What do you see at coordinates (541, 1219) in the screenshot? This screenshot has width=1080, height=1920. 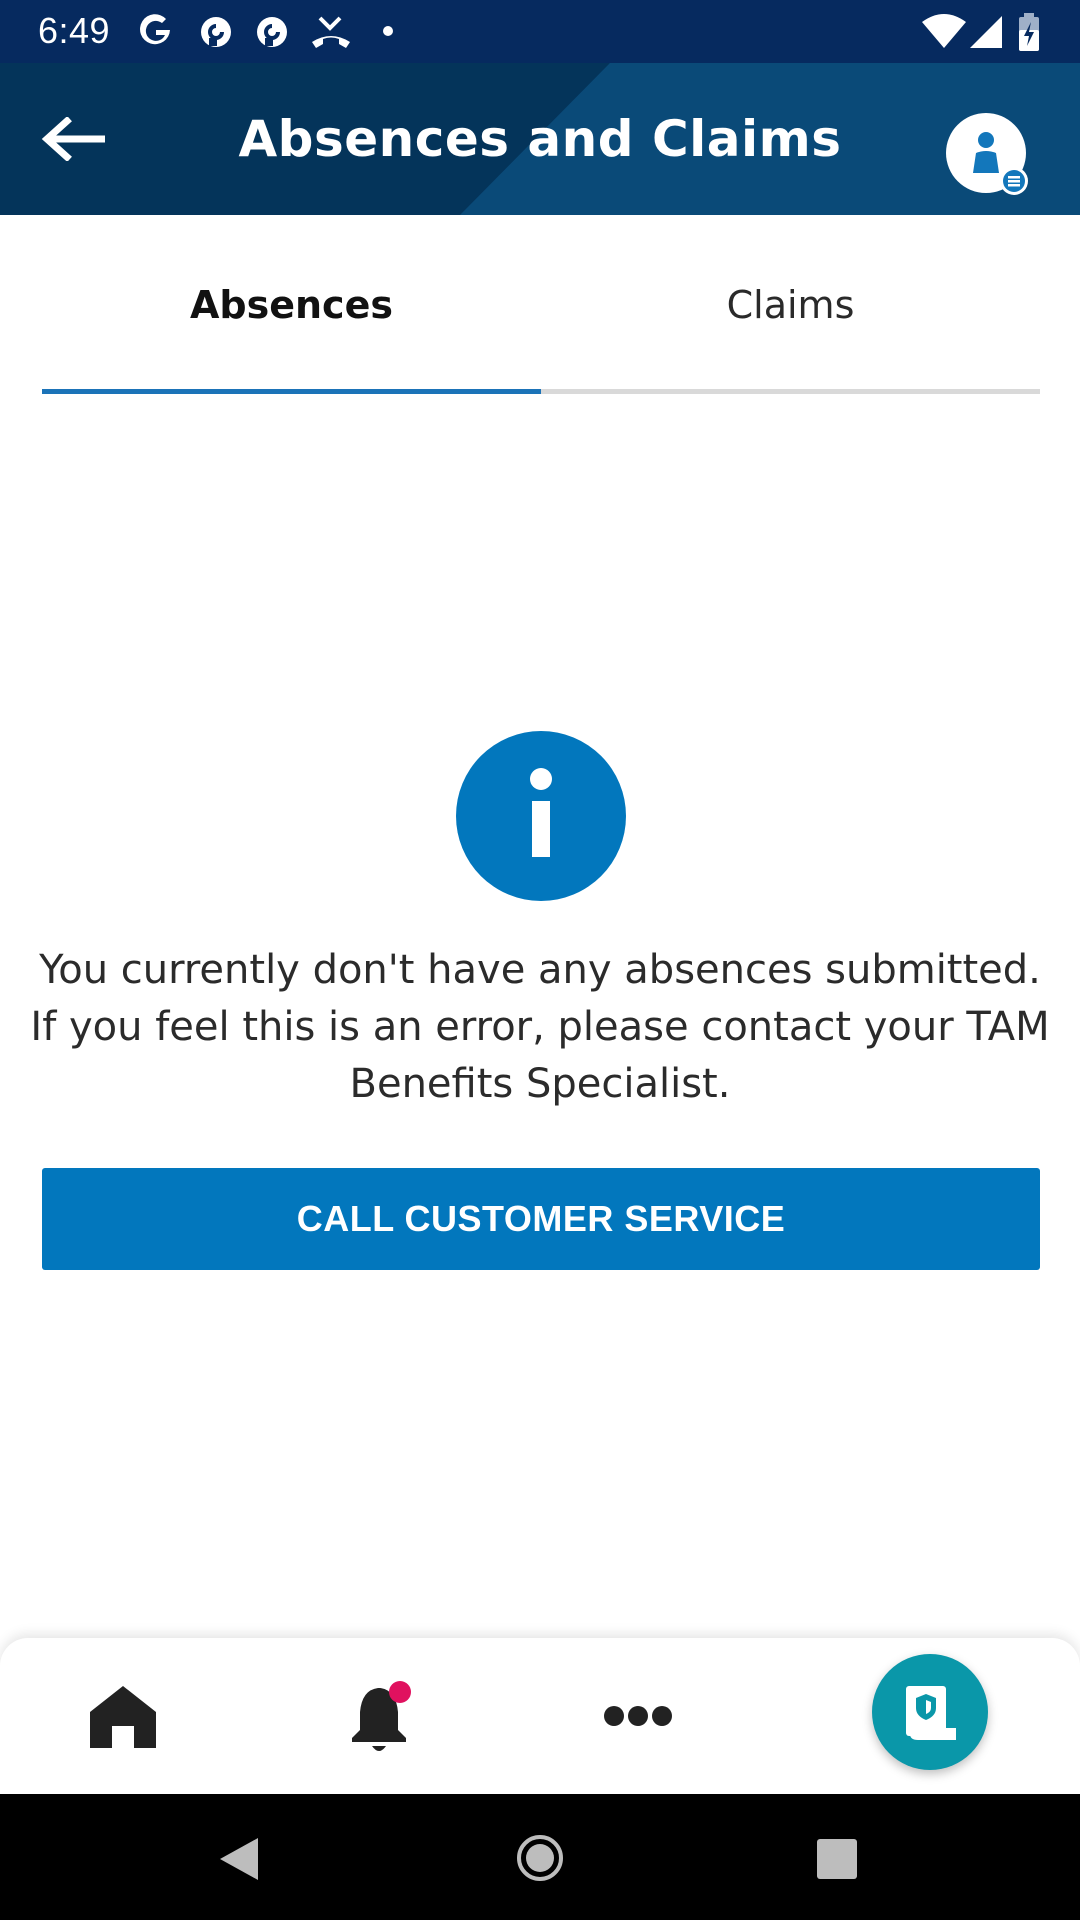 I see `call-customer-service-button: CALL CUSTOMER SERVICE` at bounding box center [541, 1219].